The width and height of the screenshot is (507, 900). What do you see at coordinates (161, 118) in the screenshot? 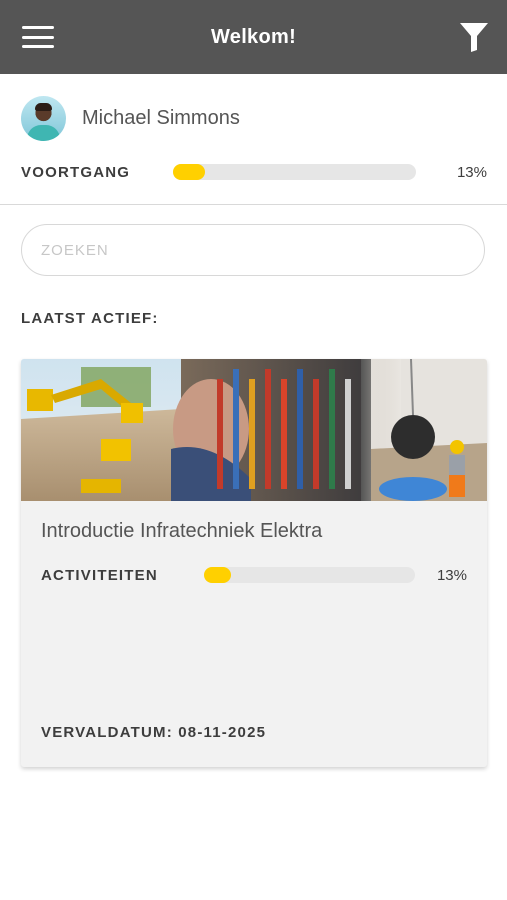
I see `user-name: Michael Simmons` at bounding box center [161, 118].